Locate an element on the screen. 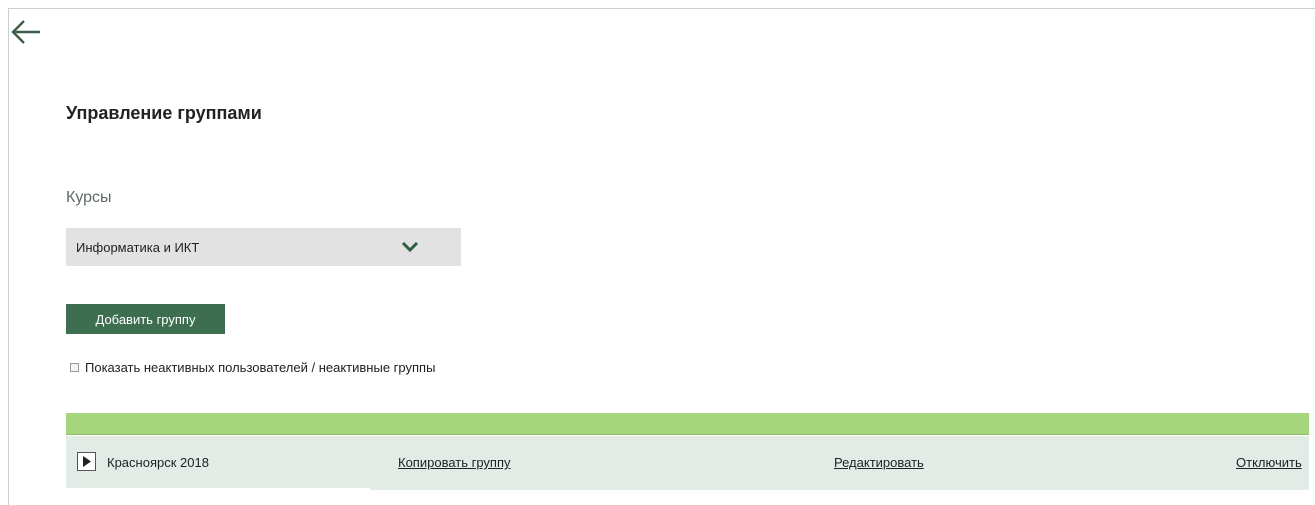  back-button is located at coordinates (26, 32).